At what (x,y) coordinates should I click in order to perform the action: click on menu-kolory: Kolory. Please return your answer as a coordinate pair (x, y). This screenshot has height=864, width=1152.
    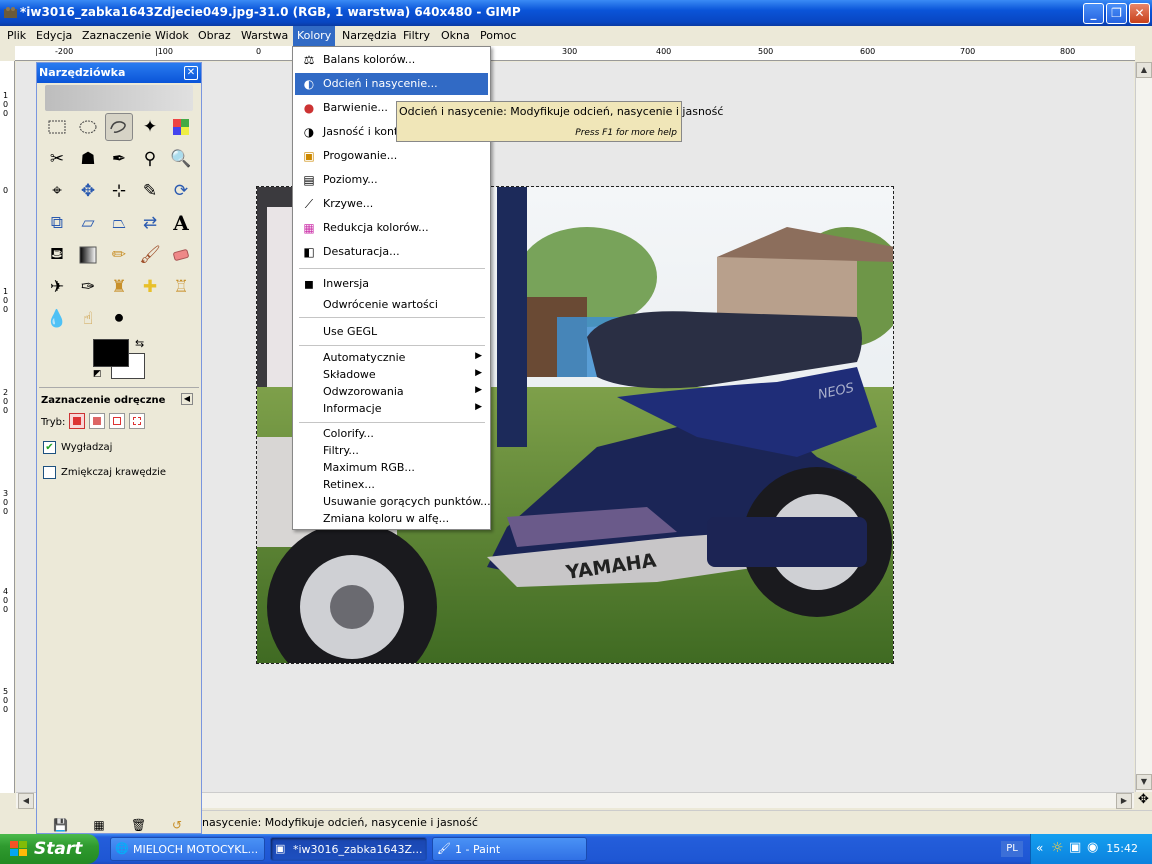
    Looking at the image, I should click on (314, 36).